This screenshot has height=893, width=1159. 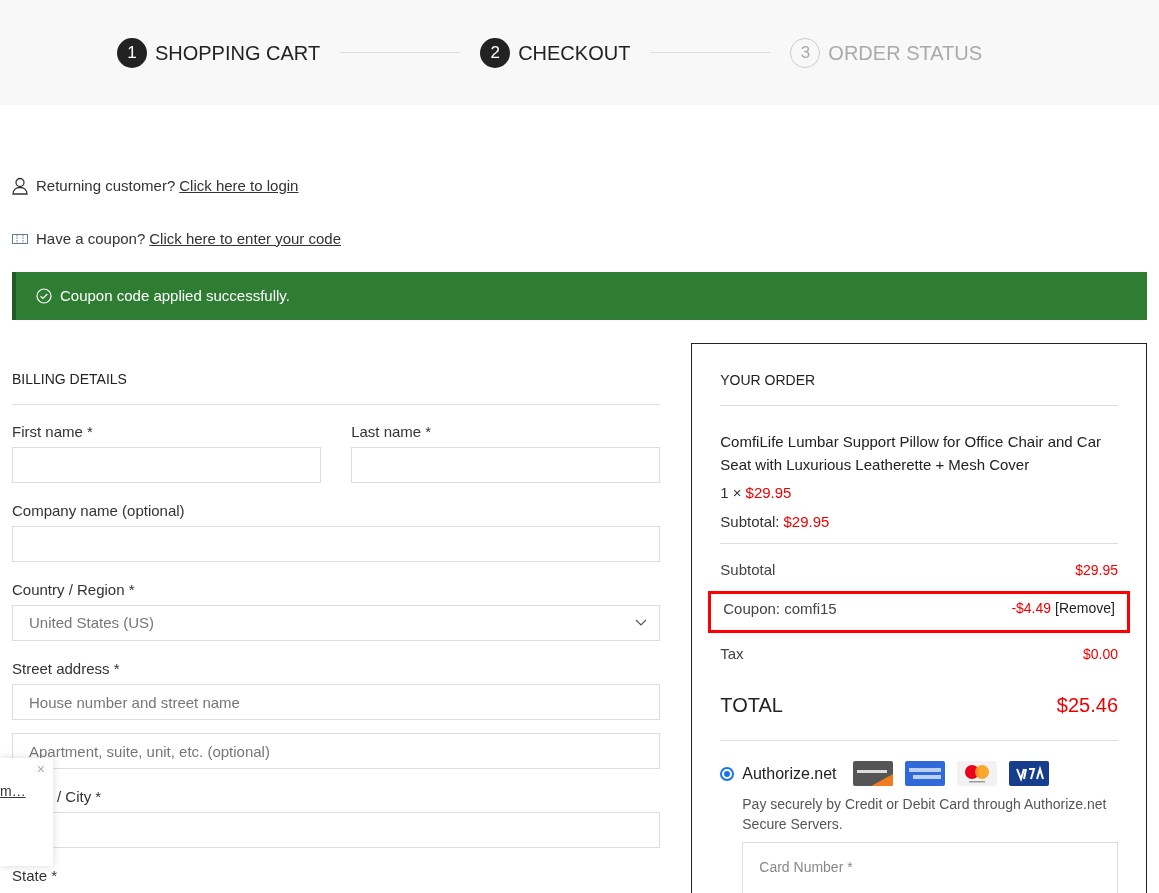 What do you see at coordinates (44, 296) in the screenshot?
I see `check-circle-icon` at bounding box center [44, 296].